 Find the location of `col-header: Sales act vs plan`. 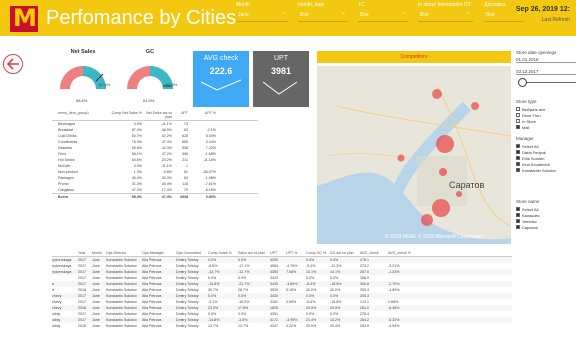

col-header: Sales act vs plan is located at coordinates (254, 253).